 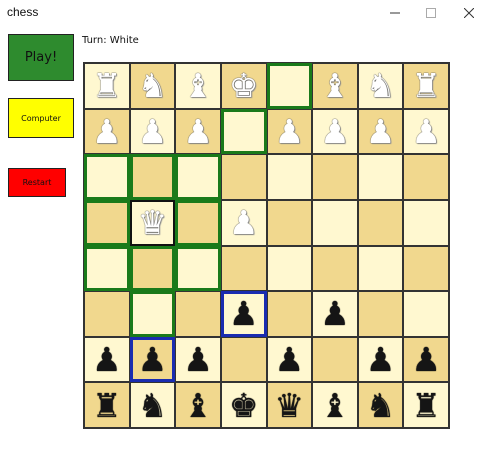 I want to click on square-b8: ♞, so click(x=152, y=86).